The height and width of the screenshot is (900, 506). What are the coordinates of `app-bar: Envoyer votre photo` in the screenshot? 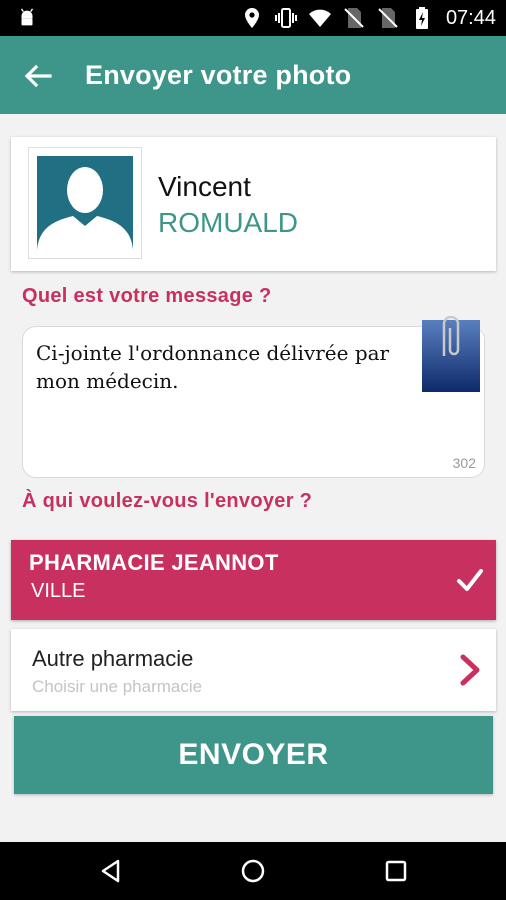 It's located at (253, 75).